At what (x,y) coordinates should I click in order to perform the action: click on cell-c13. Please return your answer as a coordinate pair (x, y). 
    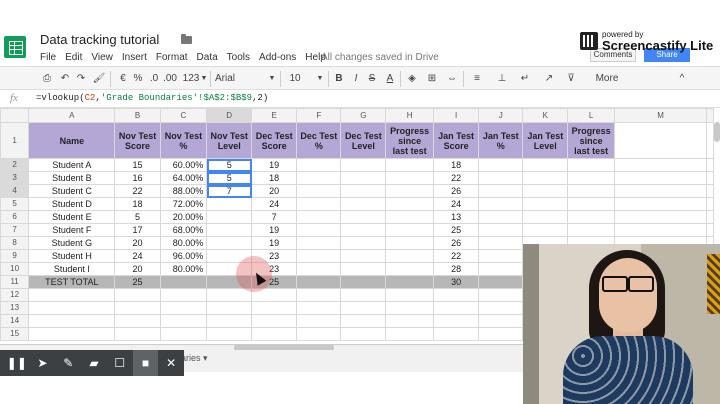
    Looking at the image, I should click on (183, 308).